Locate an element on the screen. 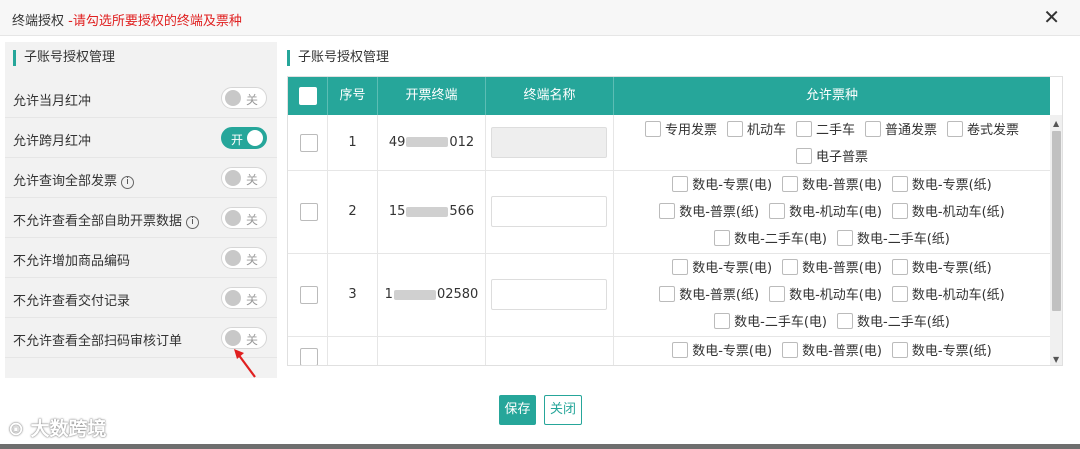  redacted-mask is located at coordinates (427, 142).